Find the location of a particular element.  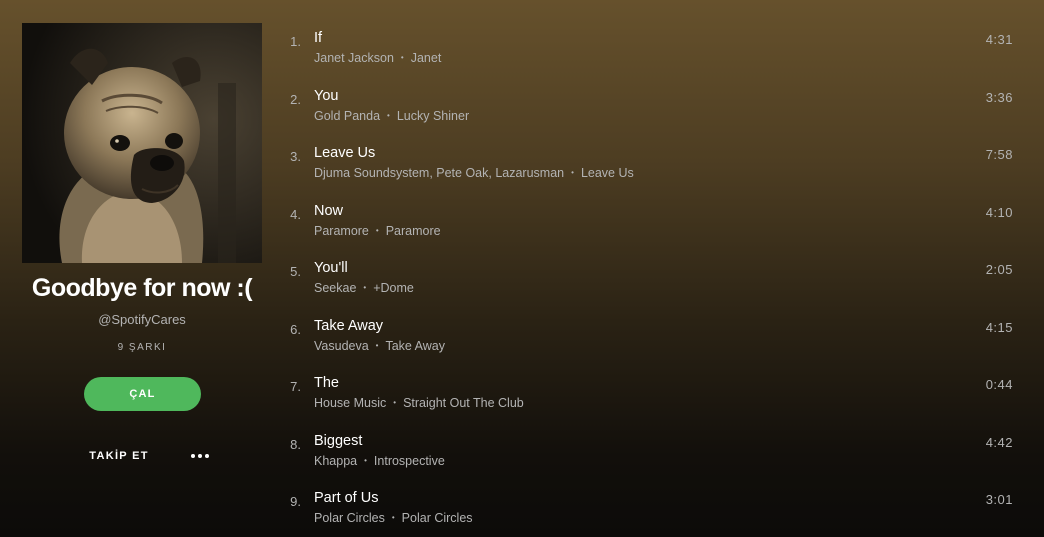

track-meta: Khappa • Introspective is located at coordinates (379, 461).